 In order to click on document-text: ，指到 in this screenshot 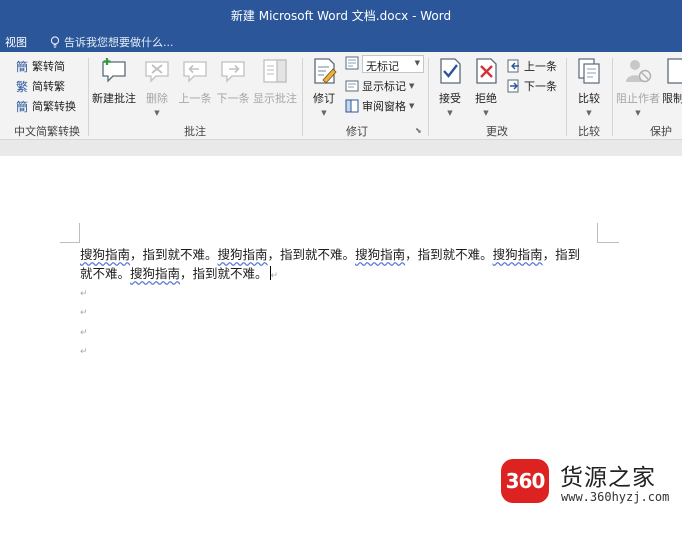, I will do `click(561, 254)`.